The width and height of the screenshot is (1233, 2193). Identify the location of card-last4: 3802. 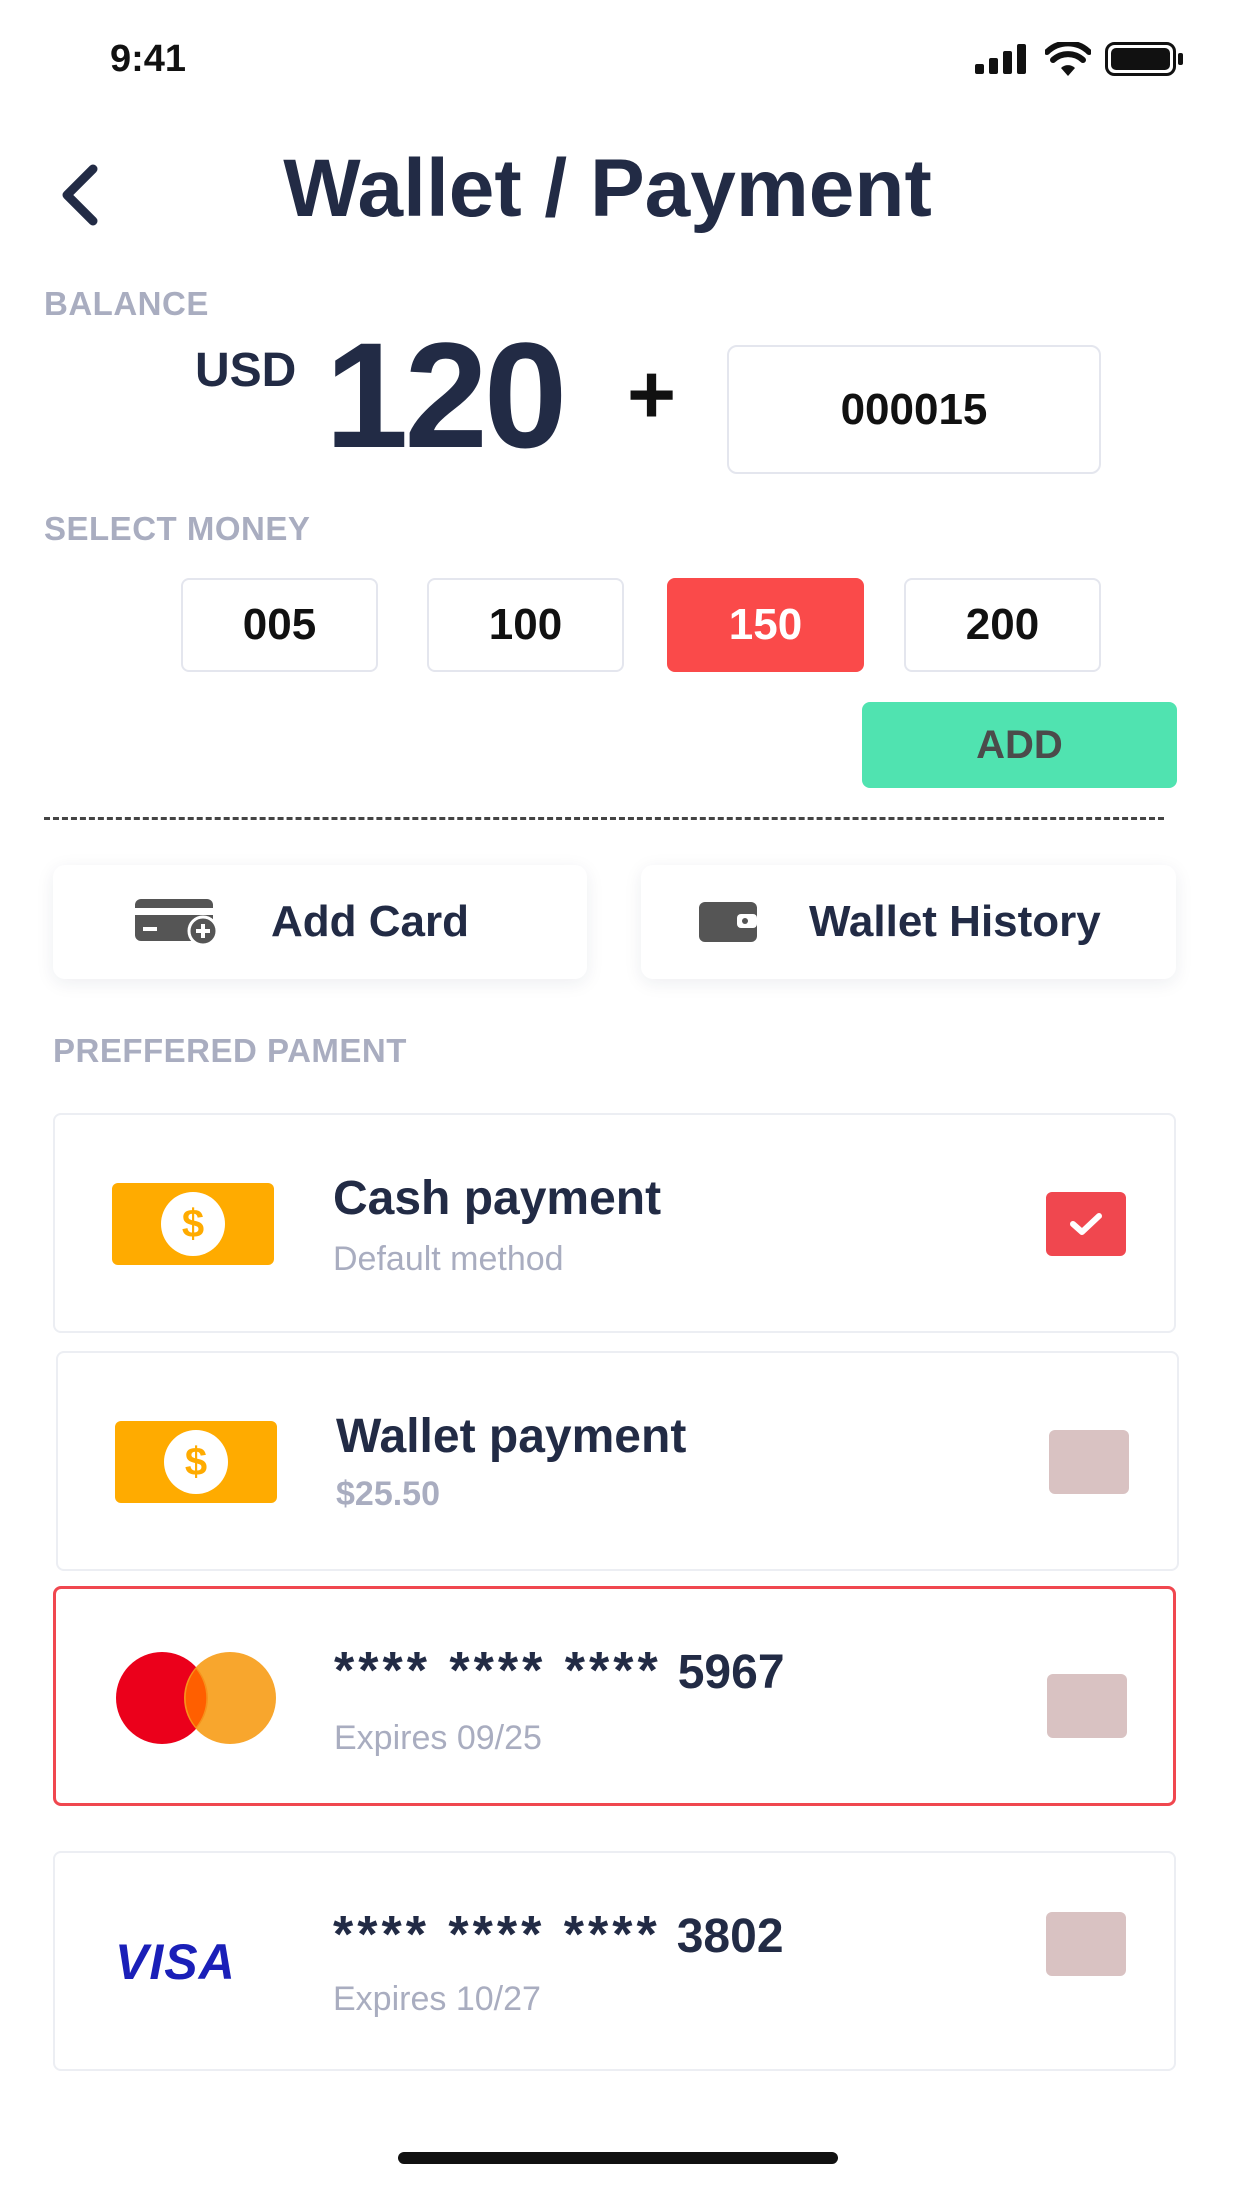
(730, 1936).